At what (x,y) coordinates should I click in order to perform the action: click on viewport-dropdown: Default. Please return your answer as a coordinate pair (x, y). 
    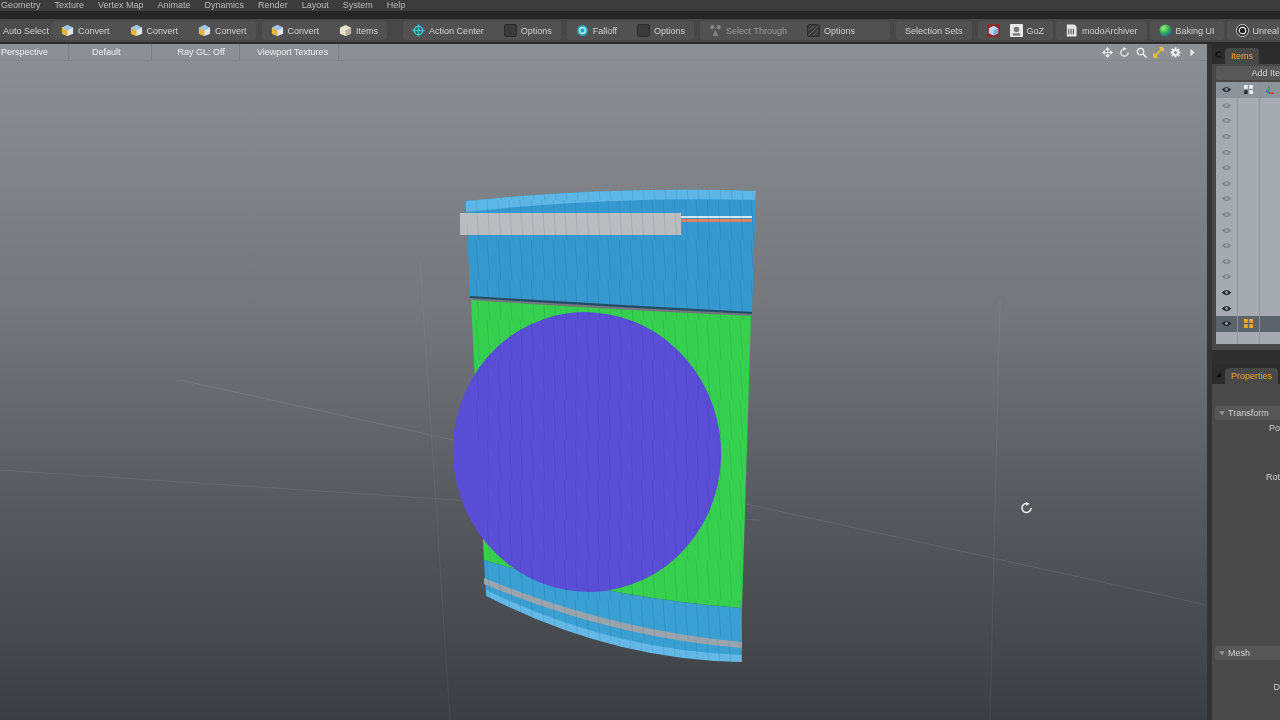
    Looking at the image, I should click on (110, 52).